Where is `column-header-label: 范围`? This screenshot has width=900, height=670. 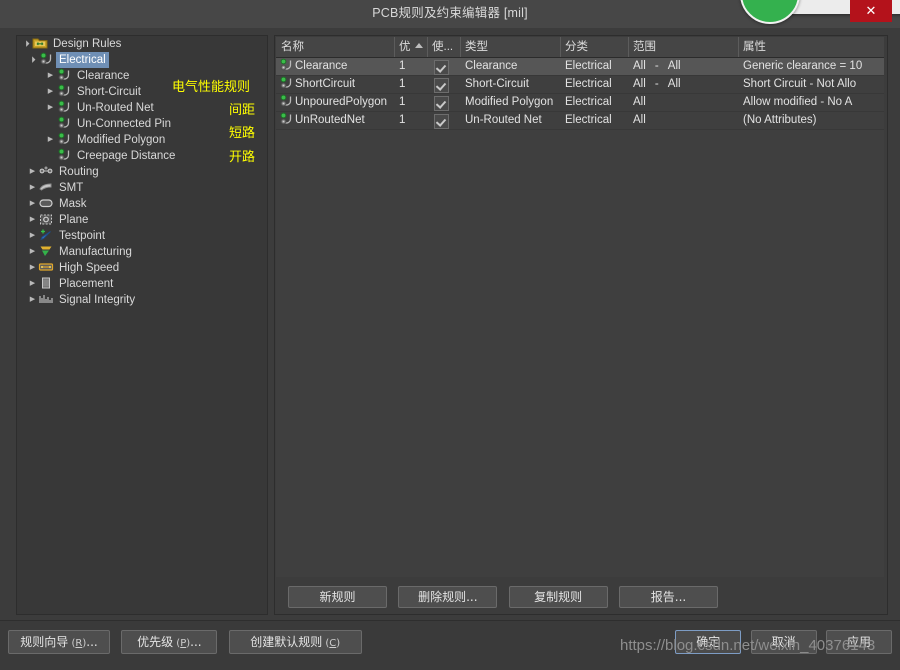
column-header-label: 范围 is located at coordinates (644, 47).